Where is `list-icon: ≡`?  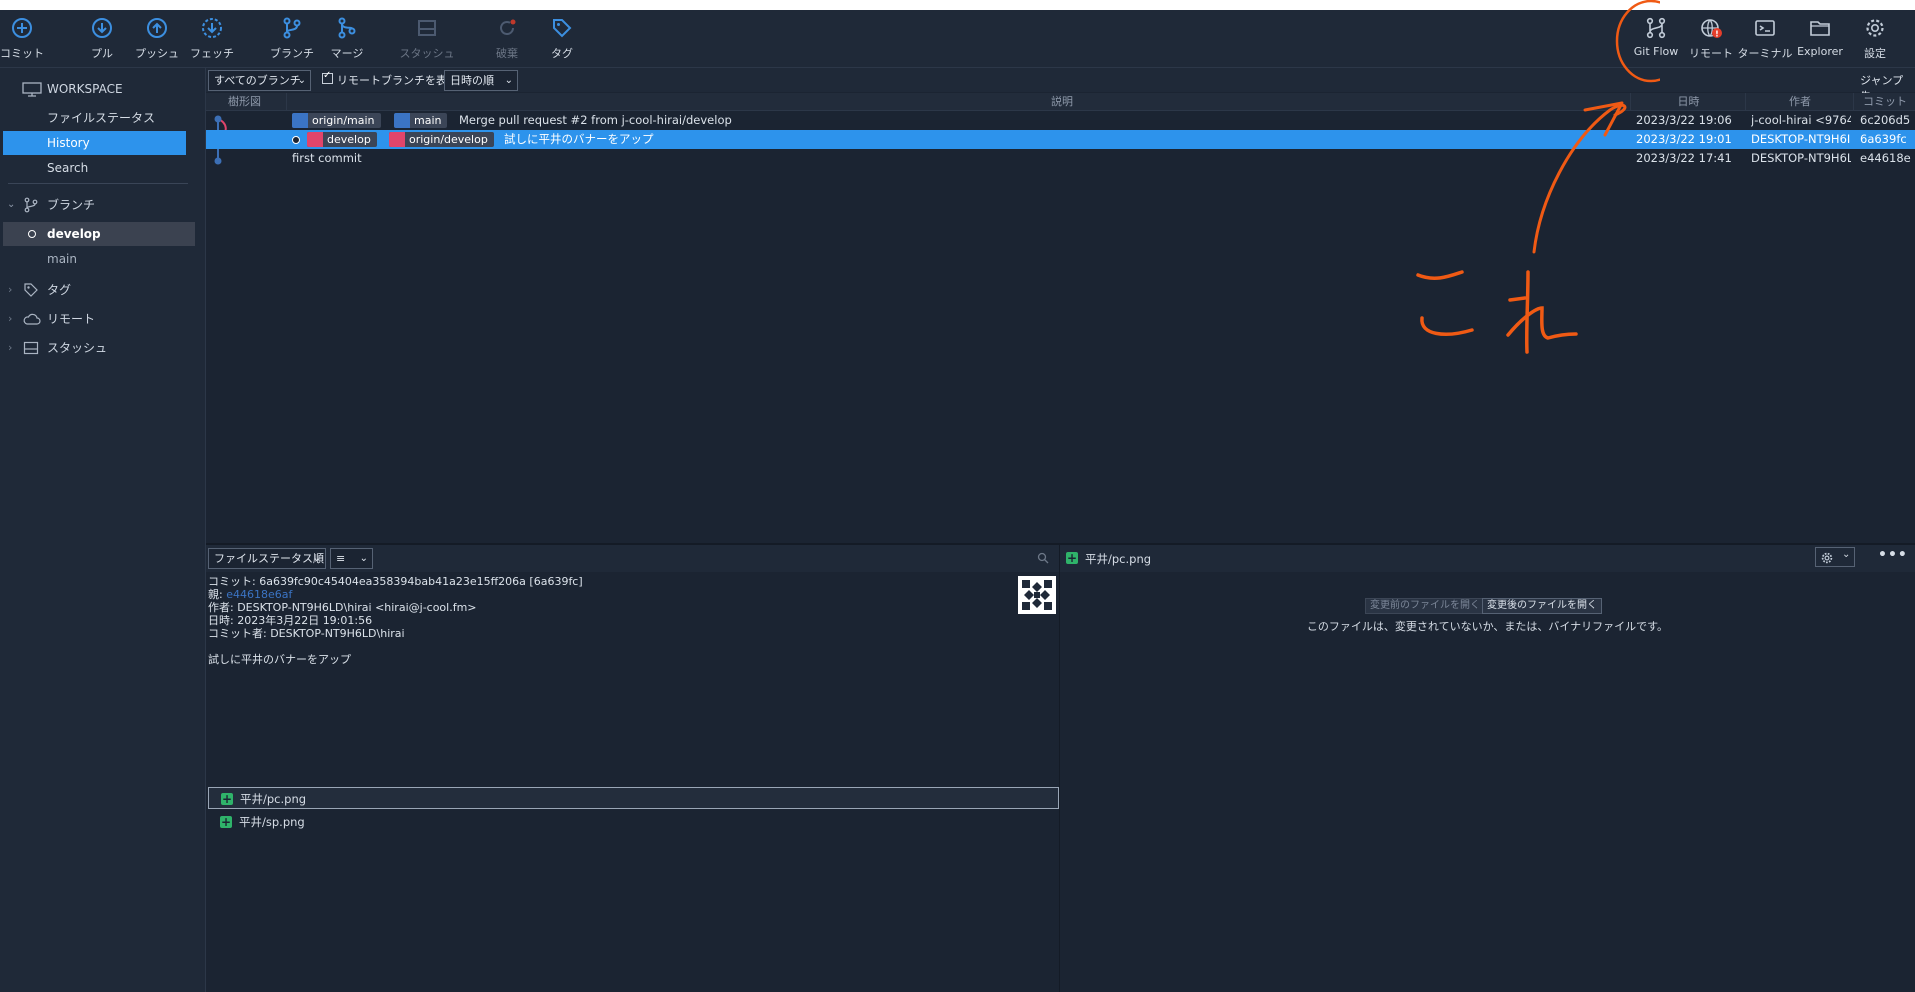
list-icon: ≡ is located at coordinates (341, 558).